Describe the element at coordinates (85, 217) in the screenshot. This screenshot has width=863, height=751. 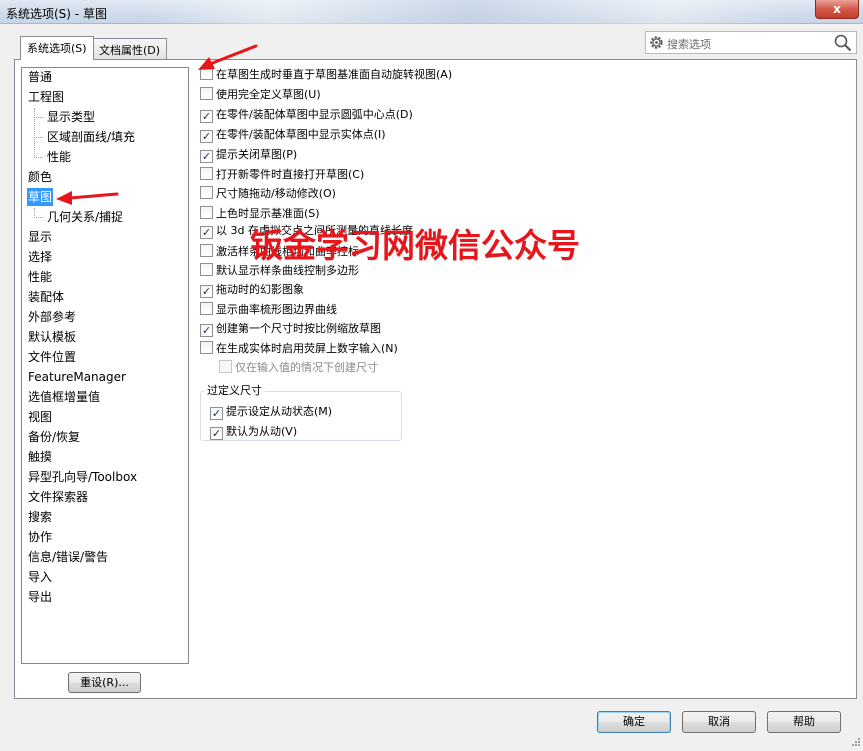
I see `tree-item-relations-snaps: 几何关系/捕捉` at that location.